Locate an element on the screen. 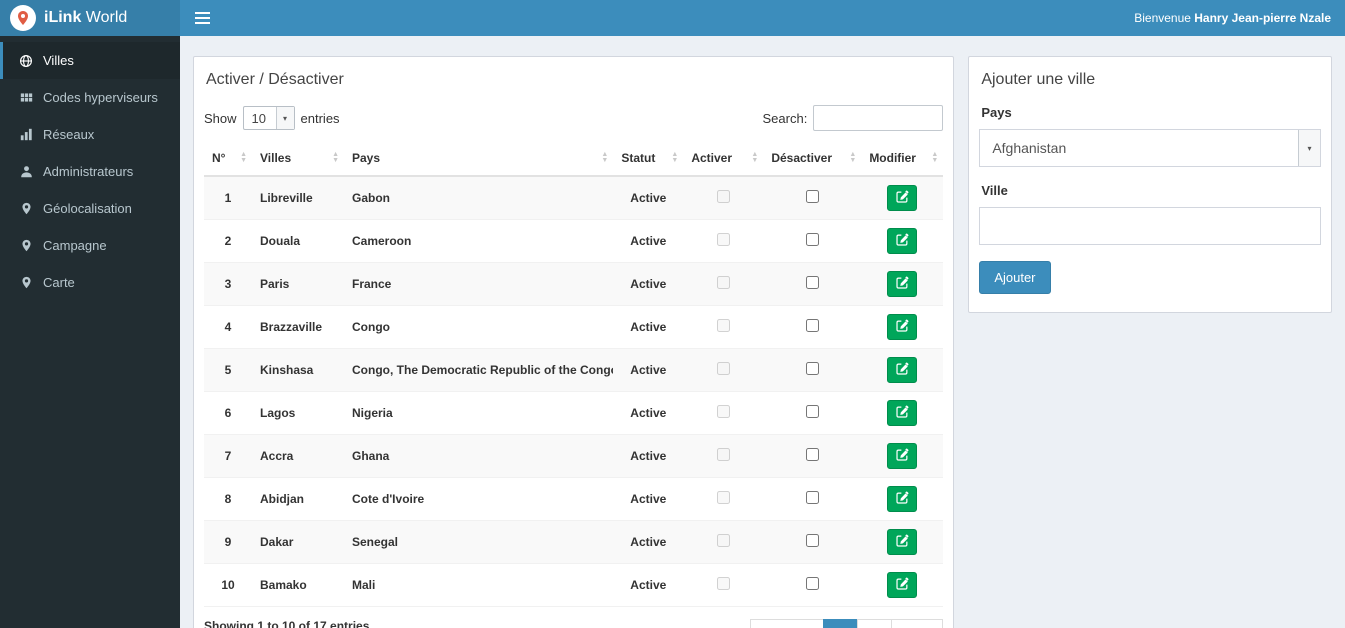 Image resolution: width=1345 pixels, height=628 pixels. ville-input is located at coordinates (1150, 226).